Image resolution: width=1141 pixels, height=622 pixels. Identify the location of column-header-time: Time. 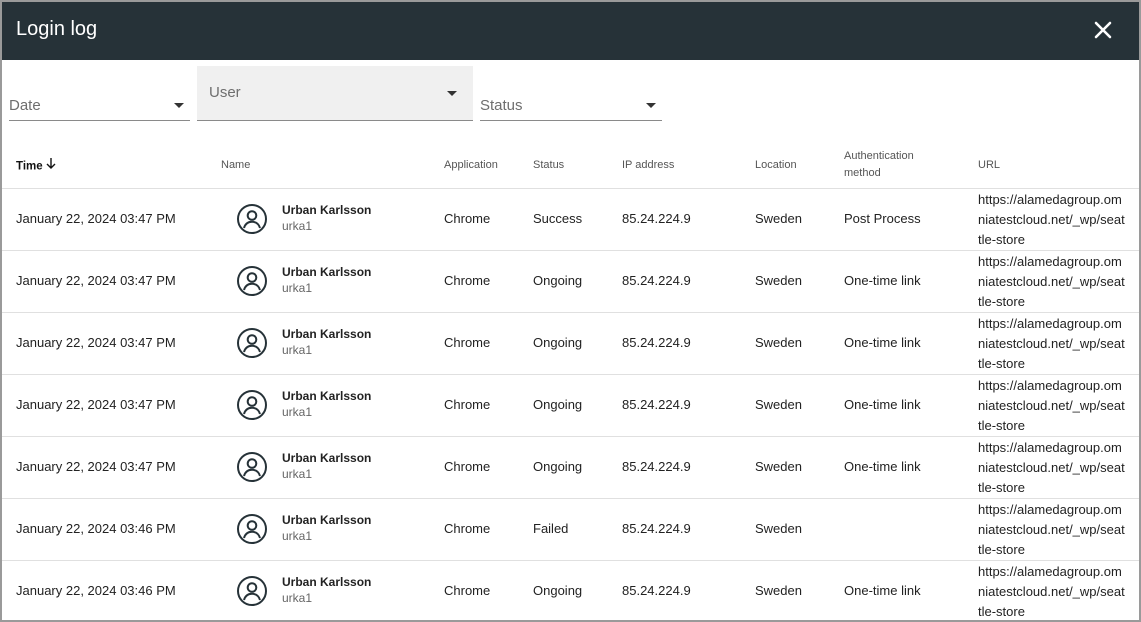
(36, 166).